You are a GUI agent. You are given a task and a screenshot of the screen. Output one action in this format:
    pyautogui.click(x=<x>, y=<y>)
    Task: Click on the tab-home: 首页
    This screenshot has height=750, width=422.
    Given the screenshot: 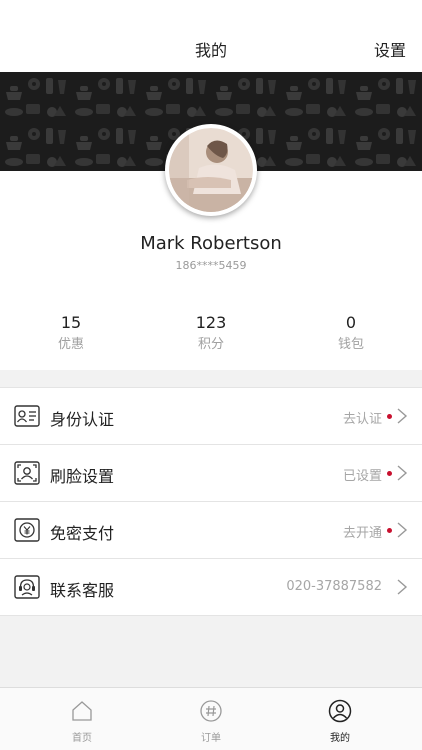 What is the action you would take?
    pyautogui.click(x=82, y=719)
    